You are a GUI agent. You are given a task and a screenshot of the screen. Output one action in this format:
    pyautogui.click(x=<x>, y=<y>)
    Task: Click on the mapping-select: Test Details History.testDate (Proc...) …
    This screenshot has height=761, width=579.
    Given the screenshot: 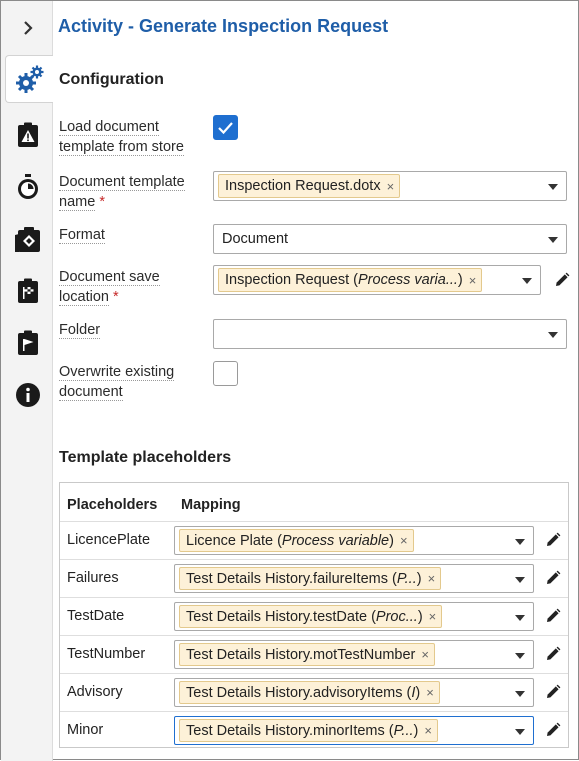 What is the action you would take?
    pyautogui.click(x=354, y=616)
    